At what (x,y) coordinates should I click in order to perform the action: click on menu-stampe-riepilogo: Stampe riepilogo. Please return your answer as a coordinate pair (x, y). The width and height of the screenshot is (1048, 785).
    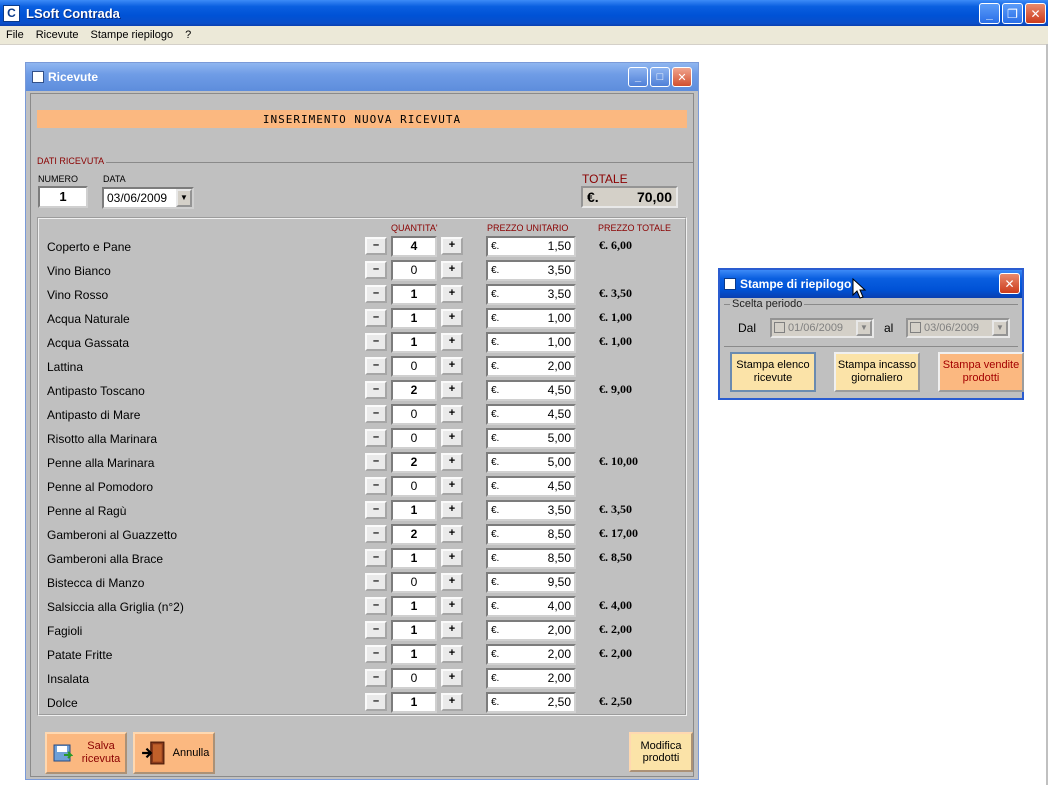
    Looking at the image, I should click on (132, 35).